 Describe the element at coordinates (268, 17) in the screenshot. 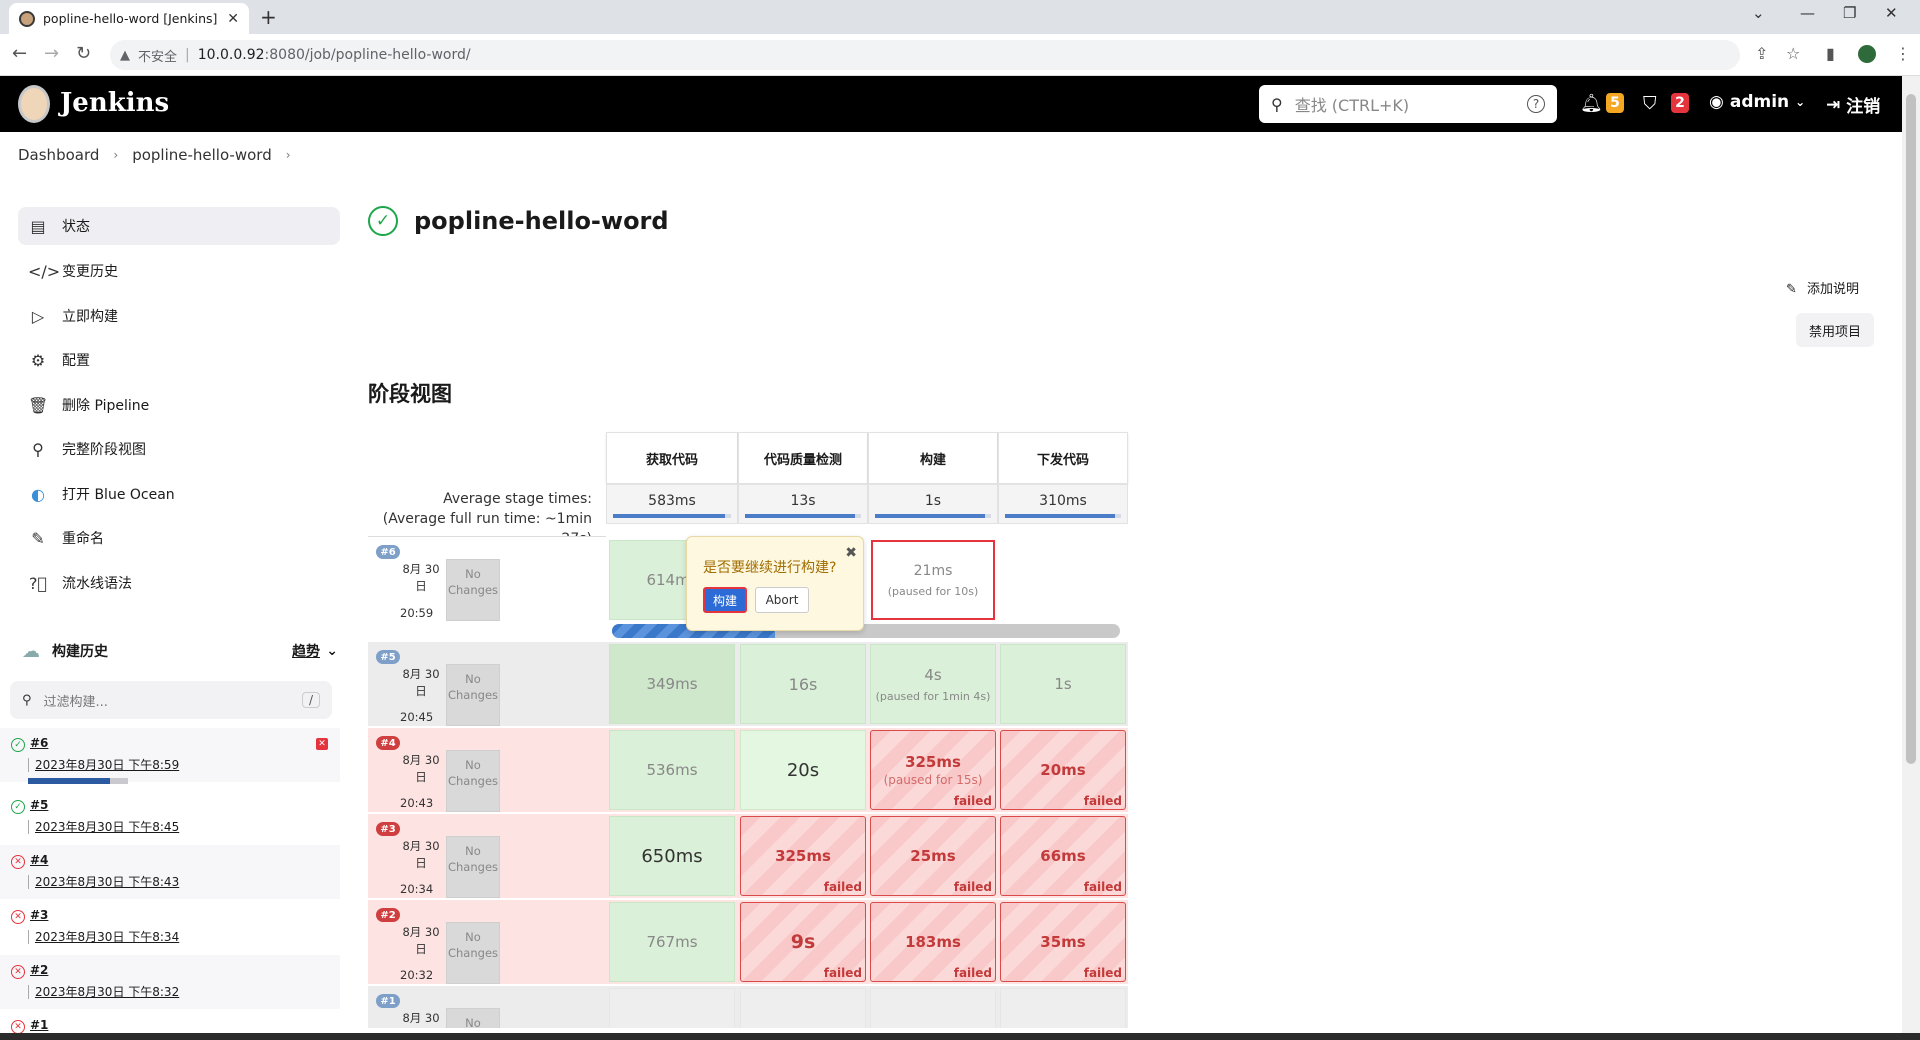

I see `new-tab-icon: +` at that location.